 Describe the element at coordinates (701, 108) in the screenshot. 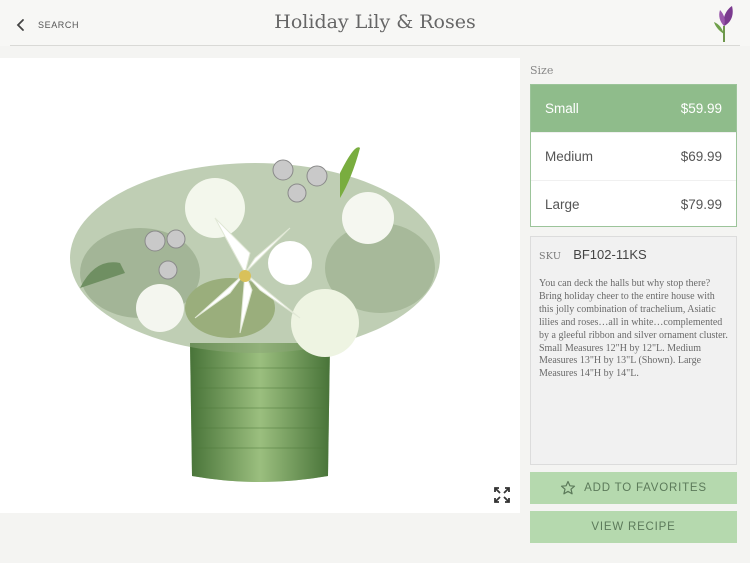

I see `size-price: $59.99` at that location.